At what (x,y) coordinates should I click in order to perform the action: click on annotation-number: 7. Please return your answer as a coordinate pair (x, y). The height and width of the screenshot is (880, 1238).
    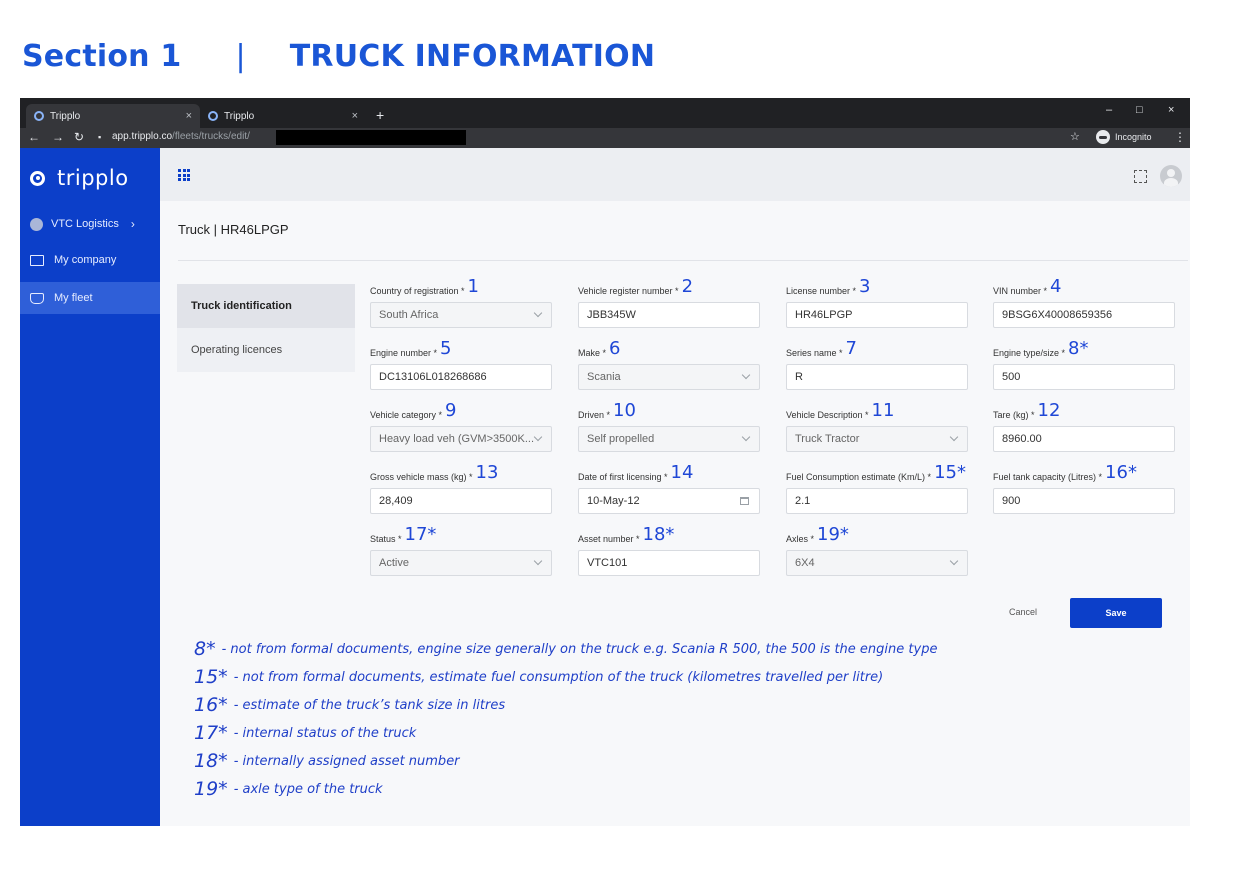
    Looking at the image, I should click on (851, 348).